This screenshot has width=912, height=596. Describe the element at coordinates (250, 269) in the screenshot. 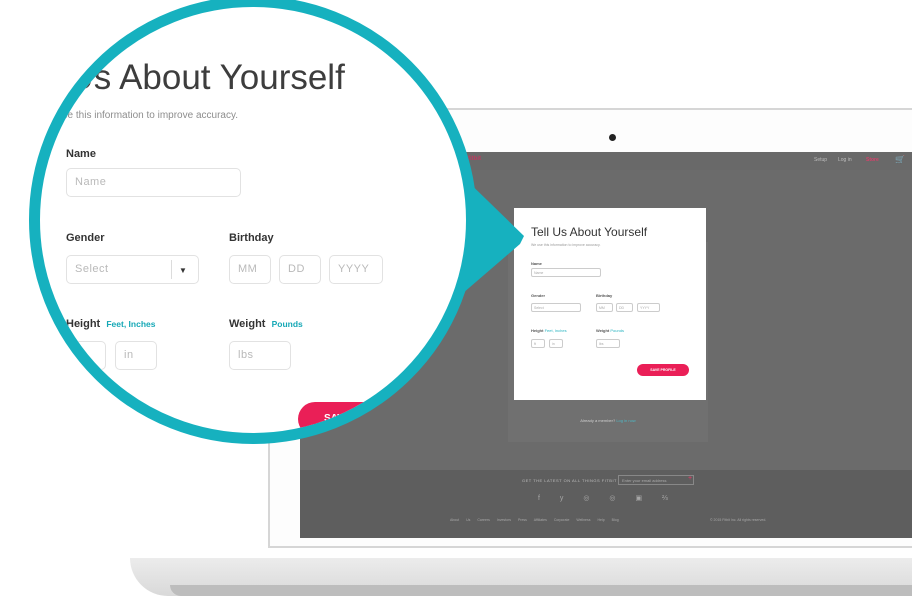

I see `month-input: MM` at that location.